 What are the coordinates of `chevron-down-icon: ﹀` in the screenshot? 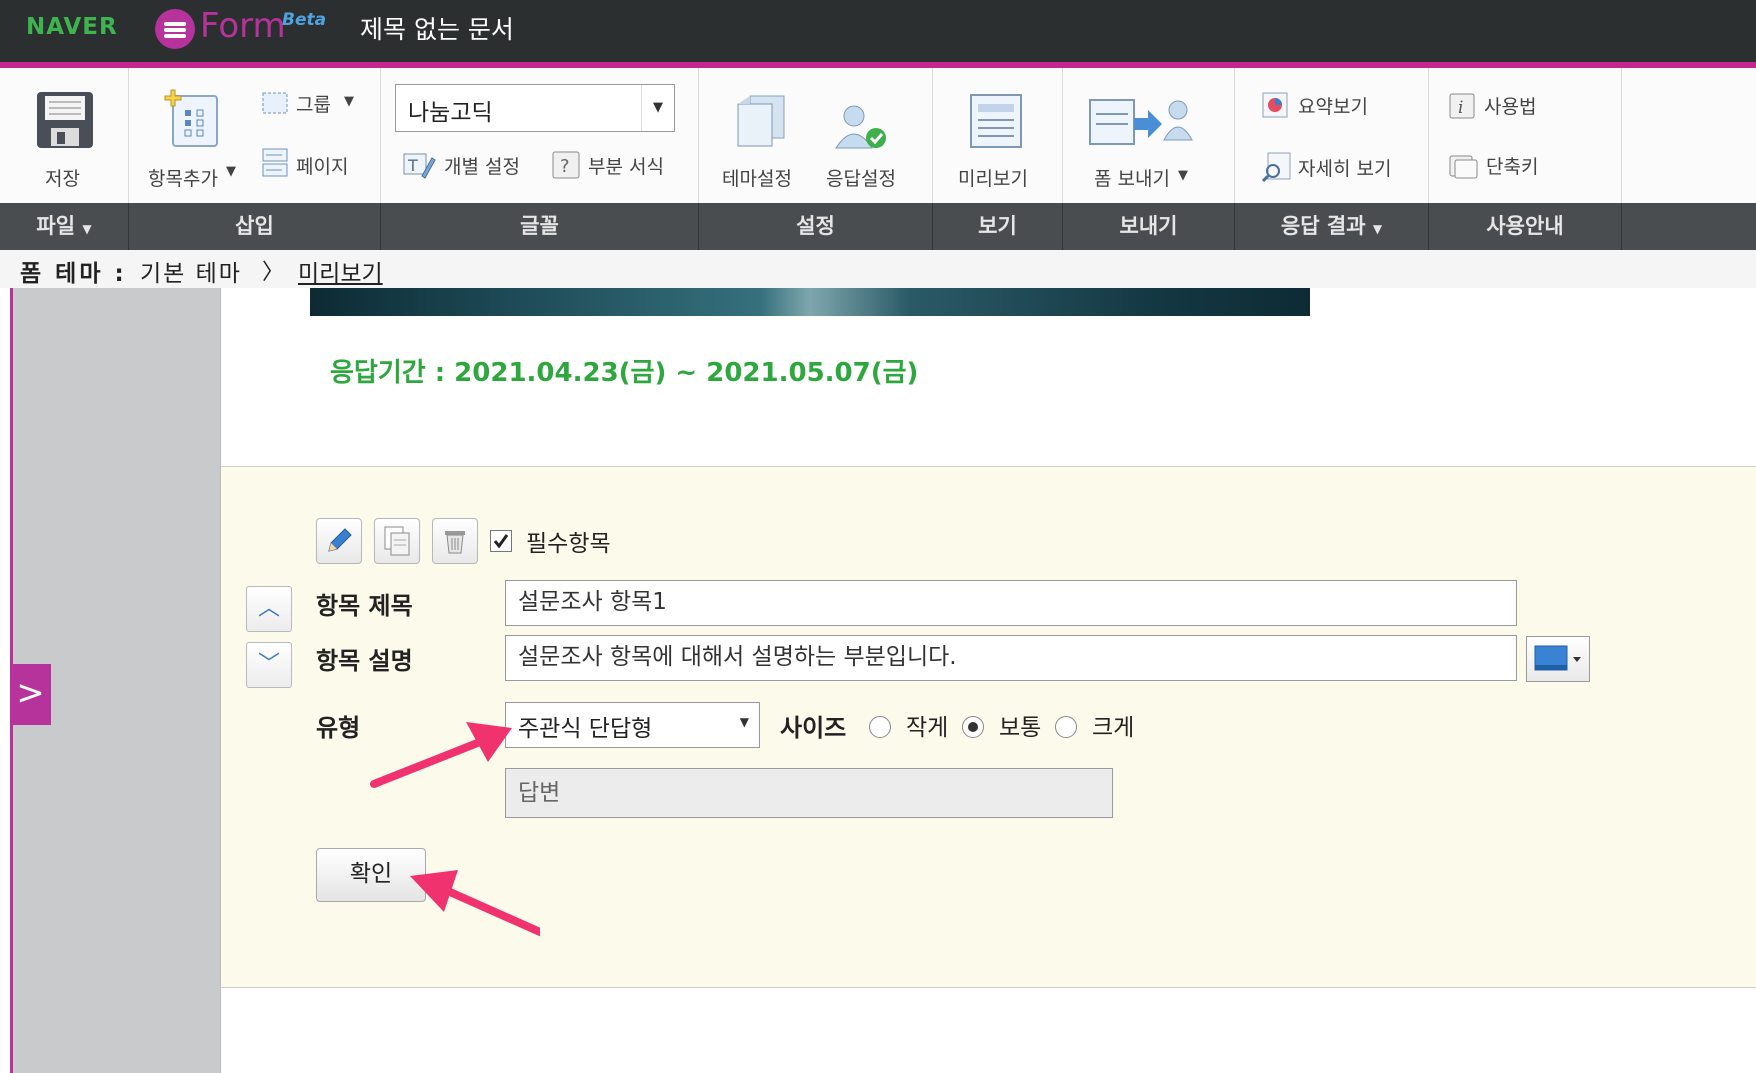 It's located at (268, 664).